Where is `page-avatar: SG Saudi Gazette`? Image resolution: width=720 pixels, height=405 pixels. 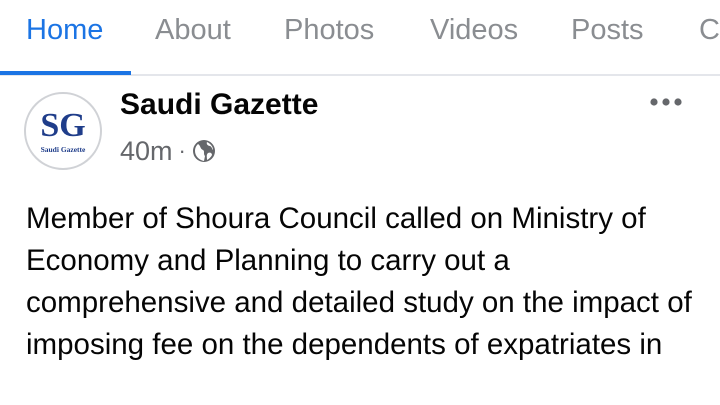 page-avatar: SG Saudi Gazette is located at coordinates (63, 131).